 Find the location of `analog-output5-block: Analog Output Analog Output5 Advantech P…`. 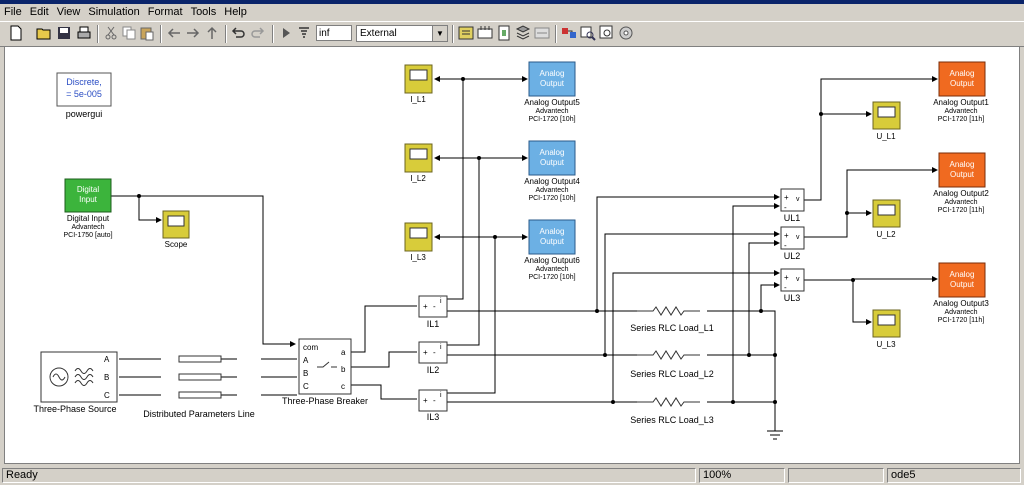

analog-output5-block: Analog Output Analog Output5 Advantech P… is located at coordinates (552, 92).